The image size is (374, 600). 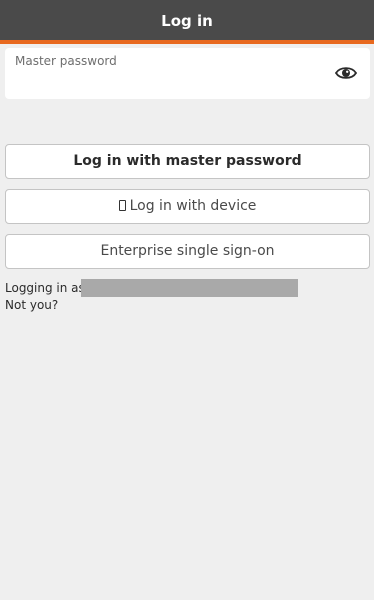 I want to click on login-master-password-button: Log in with master password, so click(x=187, y=161).